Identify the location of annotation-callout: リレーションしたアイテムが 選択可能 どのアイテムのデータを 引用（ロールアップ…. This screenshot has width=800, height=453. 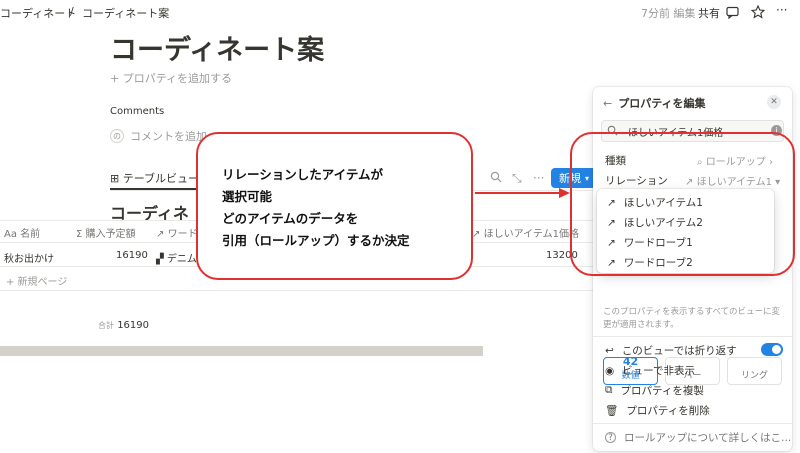
(334, 206).